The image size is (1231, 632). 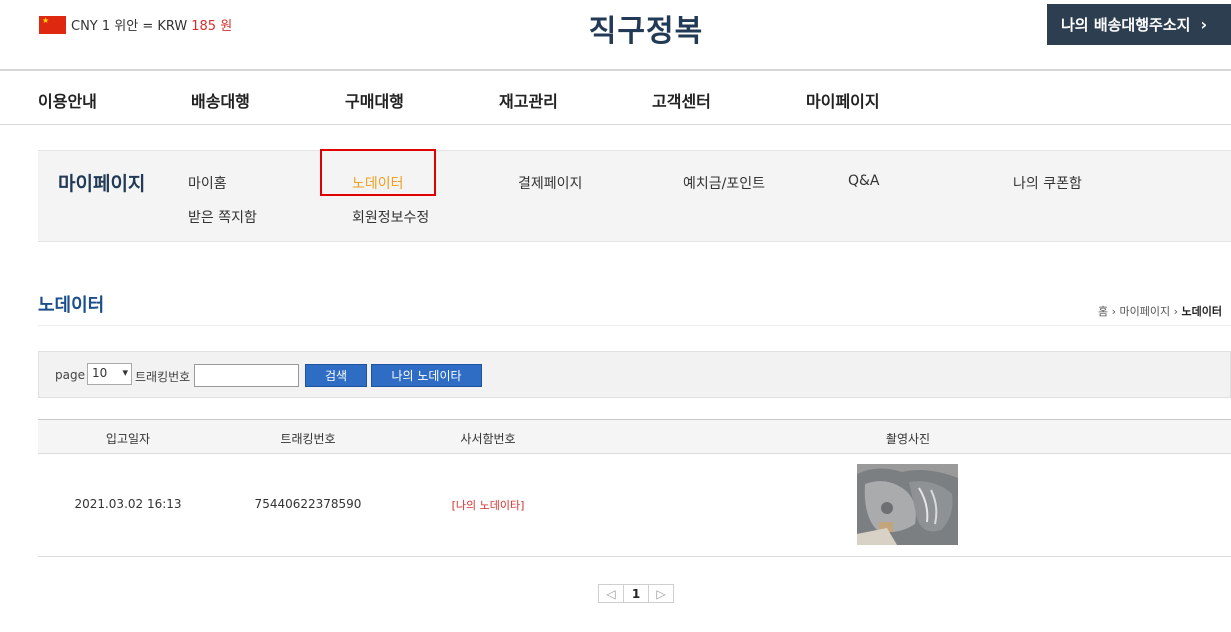 I want to click on clothing-photo-image, so click(x=907, y=504).